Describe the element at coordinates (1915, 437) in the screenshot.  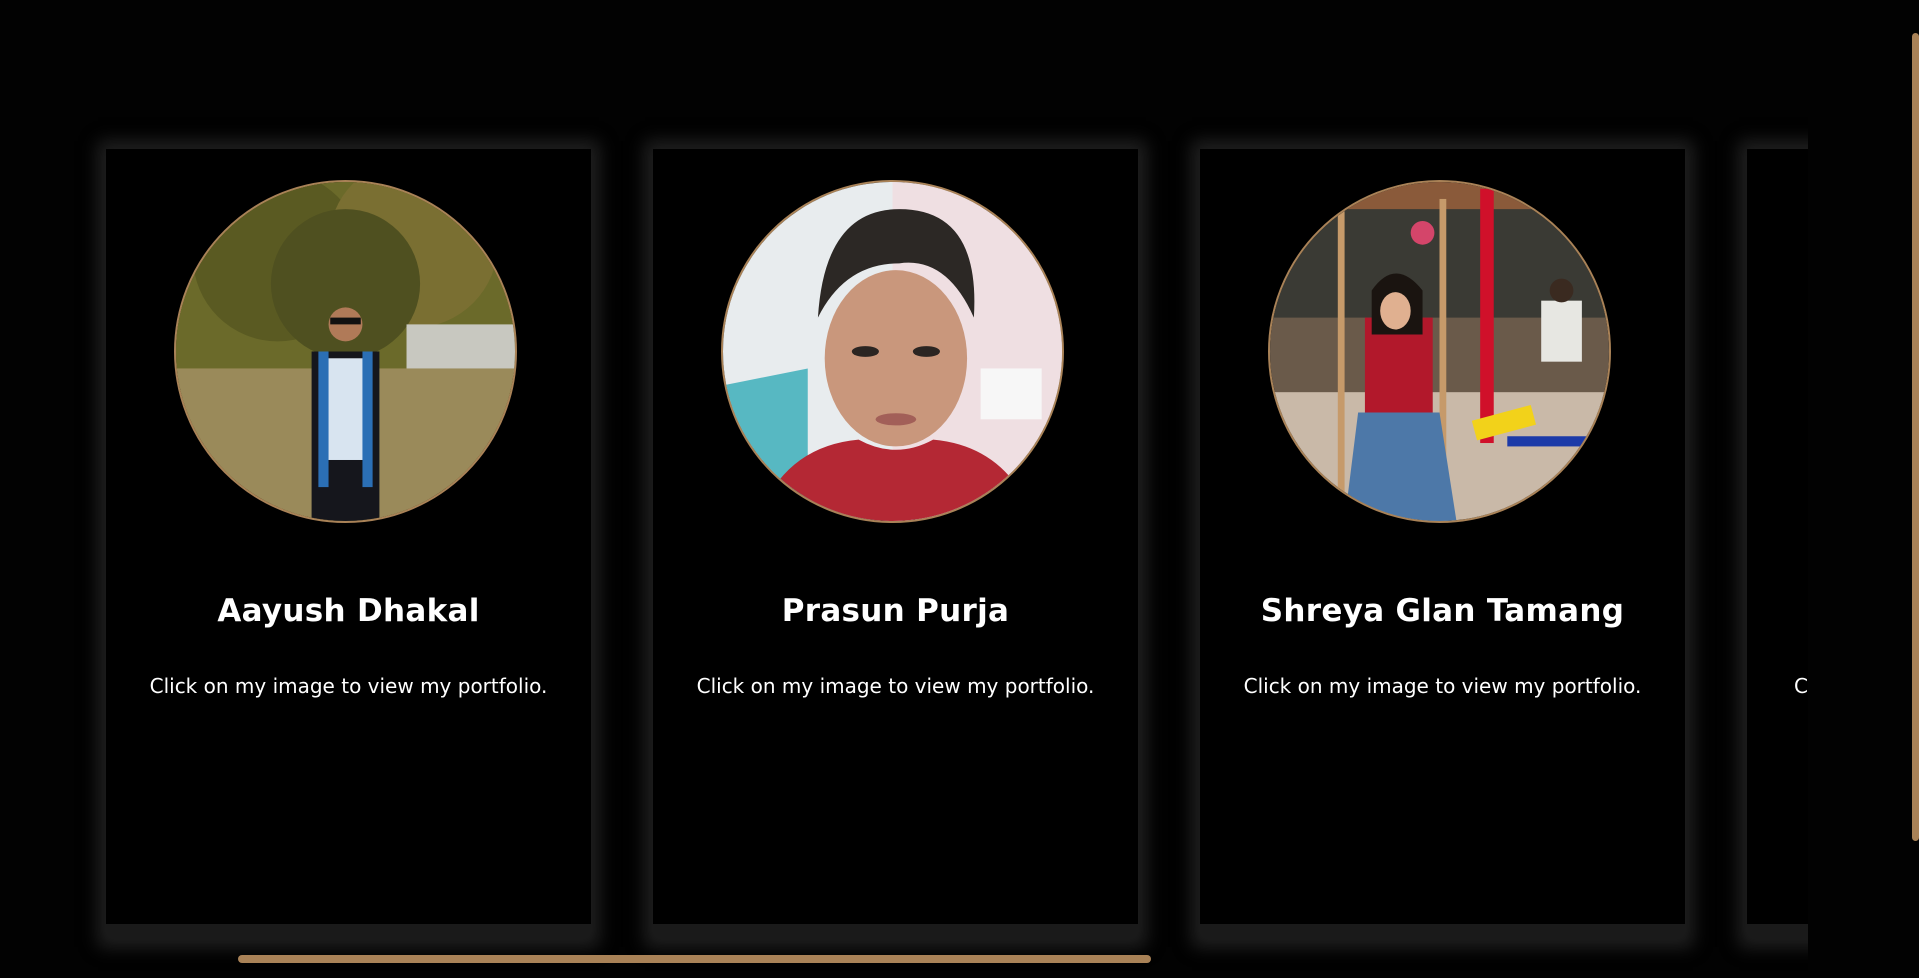
I see `vertical-scrollbar` at that location.